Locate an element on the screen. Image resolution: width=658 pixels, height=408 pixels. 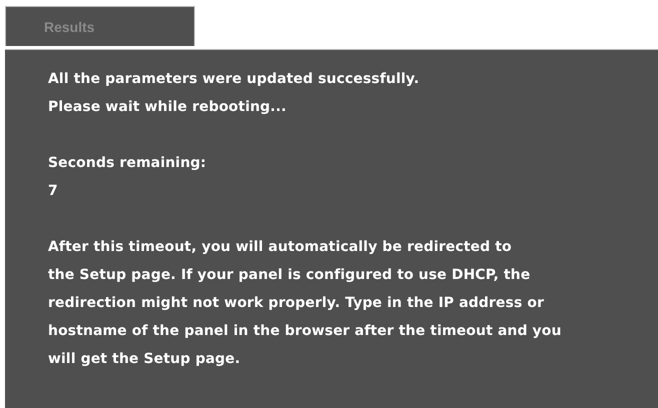
message-text: Seconds remaining: 7 is located at coordinates (128, 177).